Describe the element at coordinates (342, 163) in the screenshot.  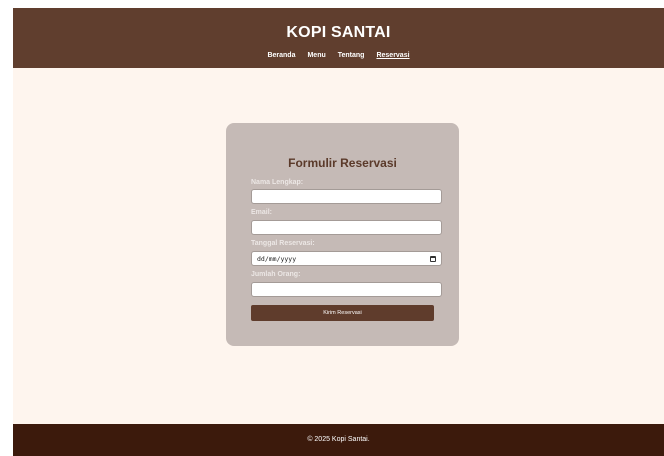
I see `form-title: Formulir Reservasi` at that location.